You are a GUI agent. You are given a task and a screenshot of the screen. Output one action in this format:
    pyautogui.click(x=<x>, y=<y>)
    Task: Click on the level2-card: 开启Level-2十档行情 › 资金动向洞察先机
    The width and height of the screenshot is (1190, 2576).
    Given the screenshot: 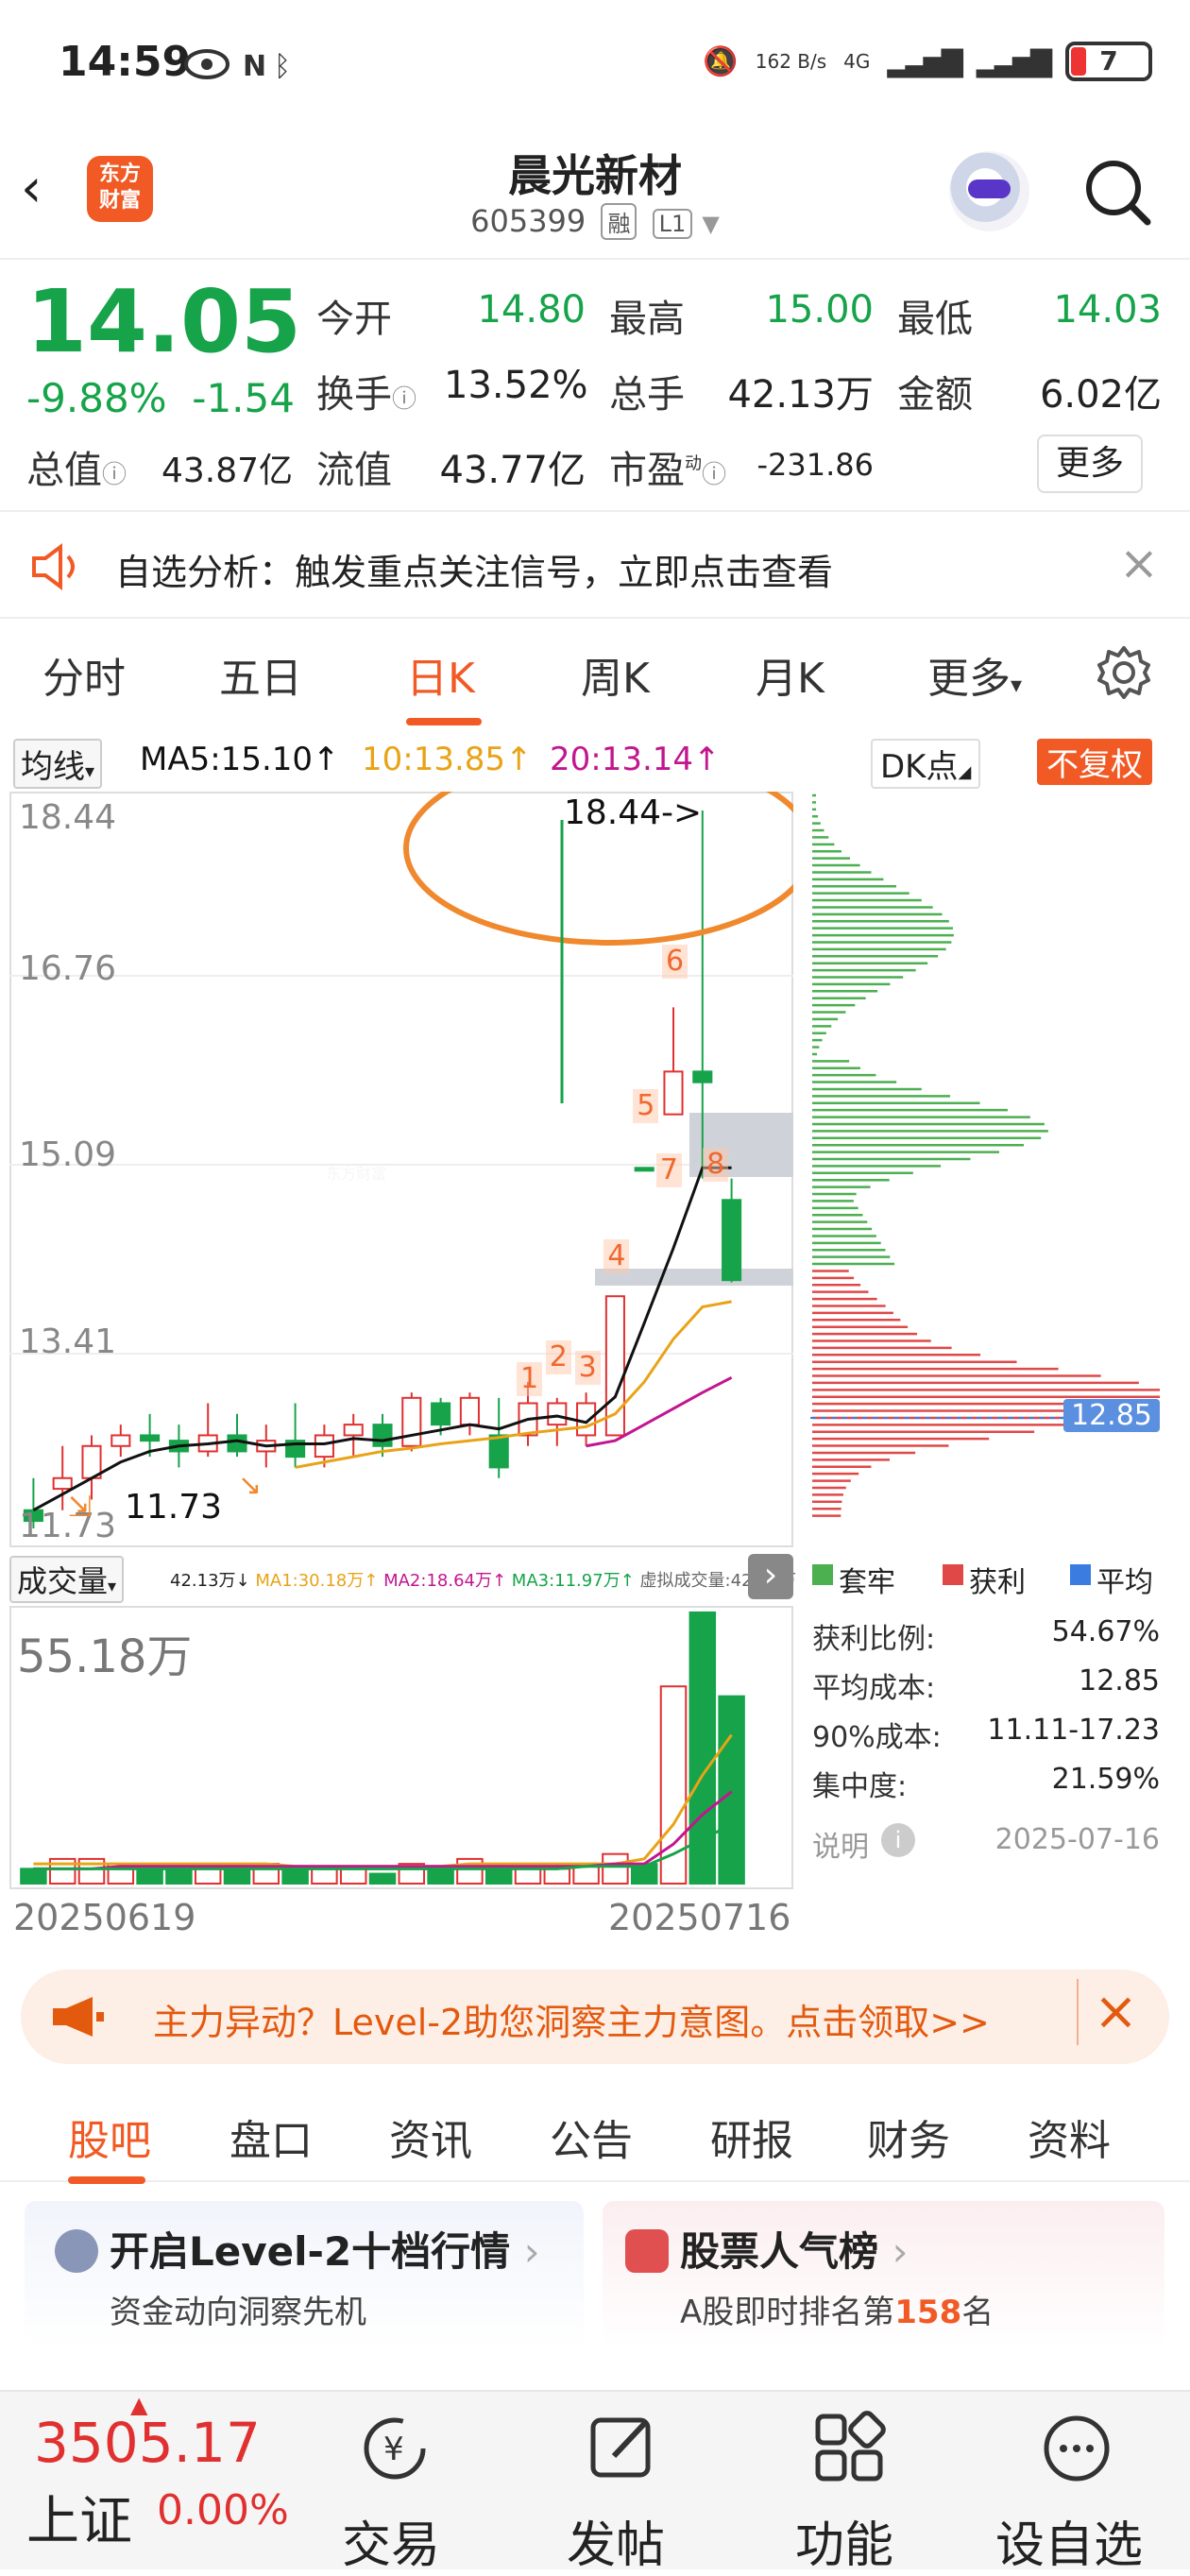 What is the action you would take?
    pyautogui.click(x=304, y=2274)
    